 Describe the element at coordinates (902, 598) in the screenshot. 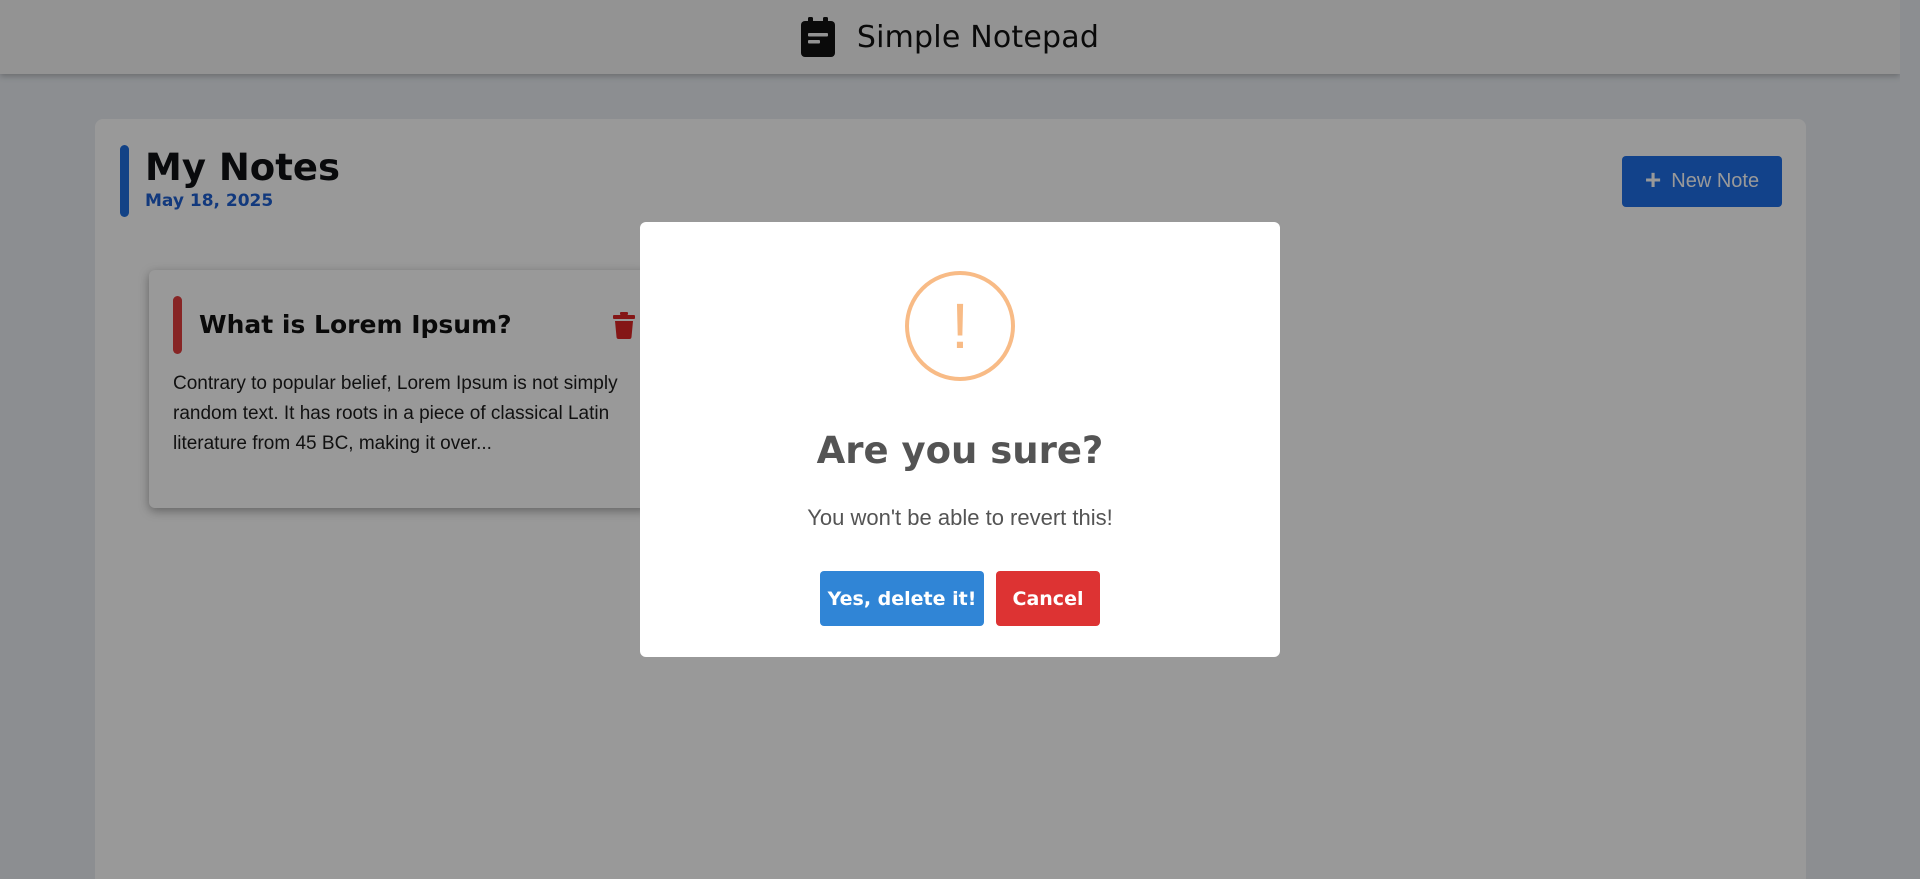

I see `confirm-delete-button: Yes, delete it!` at that location.